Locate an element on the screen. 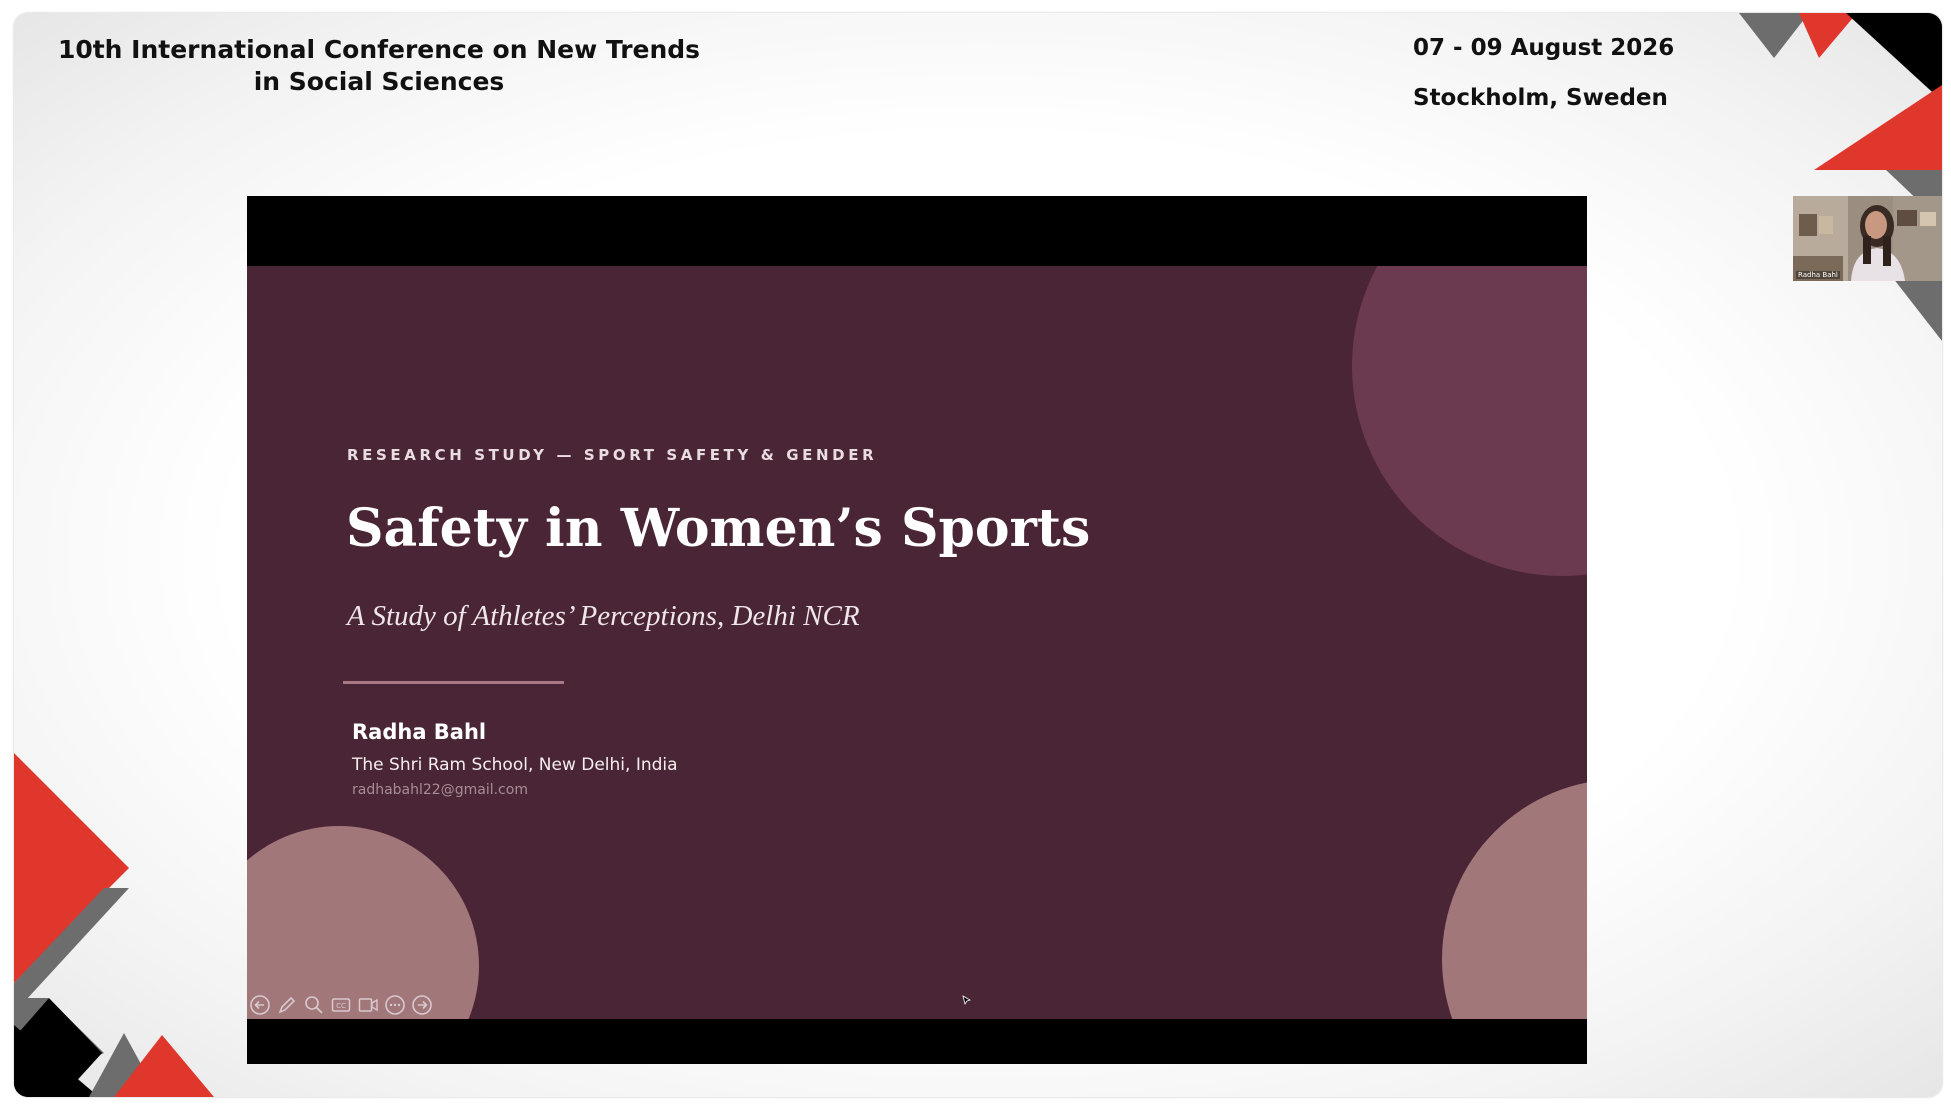  slide-affiliation: The Shri Ram School, New Delhi, India is located at coordinates (515, 765).